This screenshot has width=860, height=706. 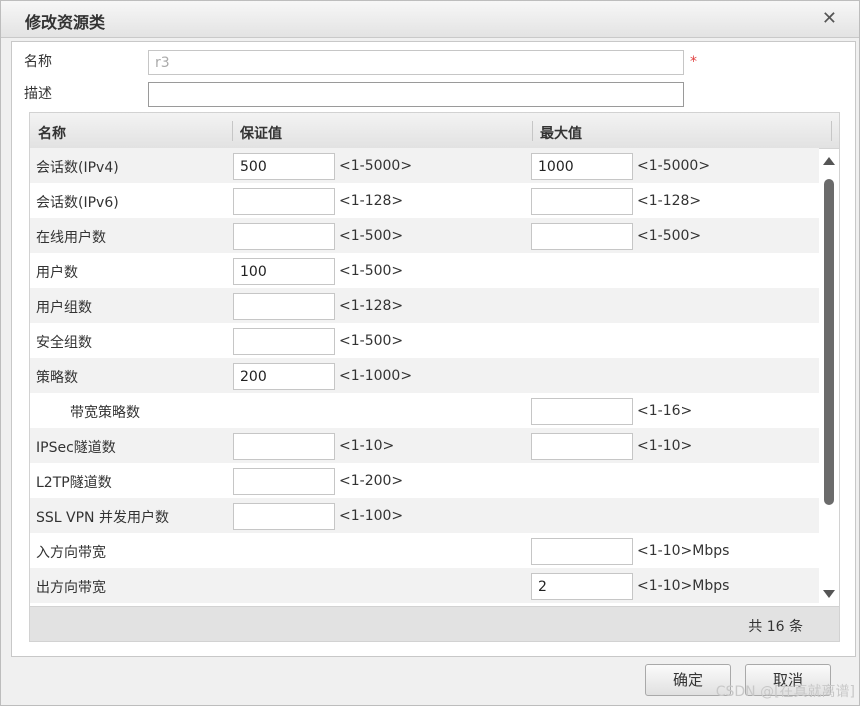 What do you see at coordinates (669, 201) in the screenshot?
I see `max-range: <1-128>` at bounding box center [669, 201].